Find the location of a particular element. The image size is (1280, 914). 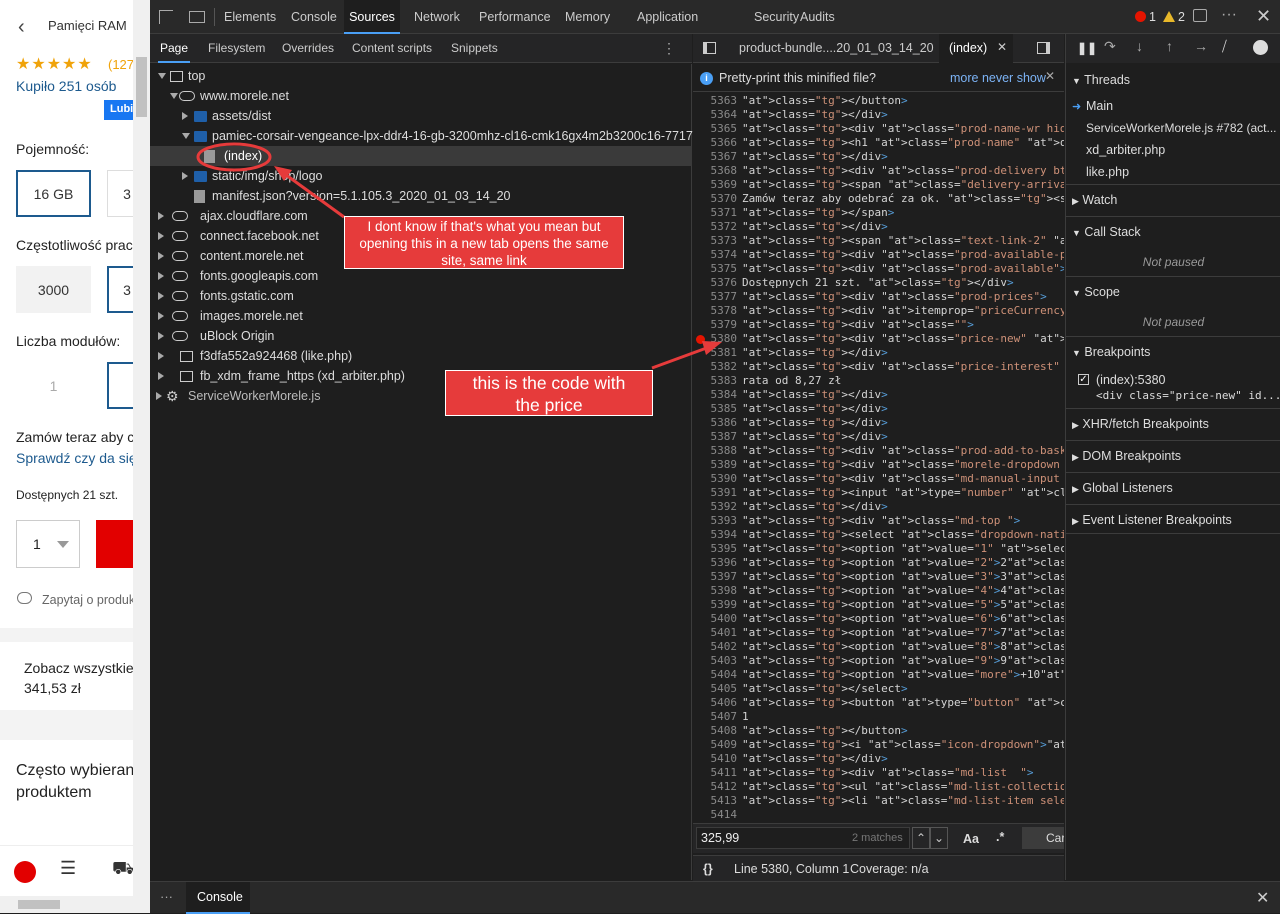

tree-node-static: static/img/shop/logo is located at coordinates (433, 176).